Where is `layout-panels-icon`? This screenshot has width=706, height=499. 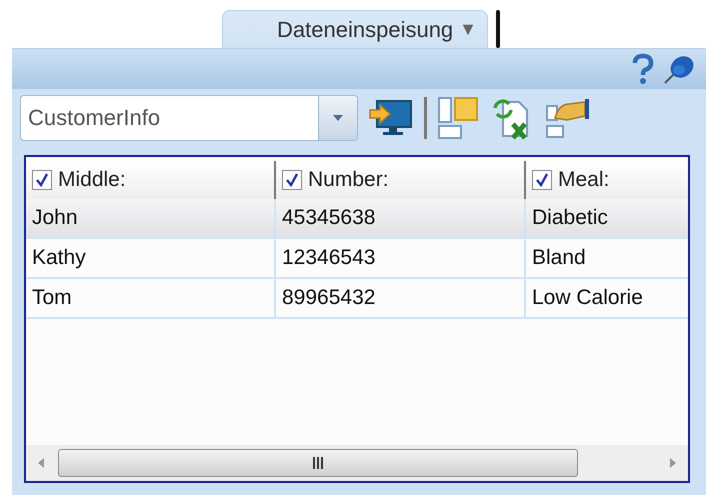
layout-panels-icon is located at coordinates (459, 118).